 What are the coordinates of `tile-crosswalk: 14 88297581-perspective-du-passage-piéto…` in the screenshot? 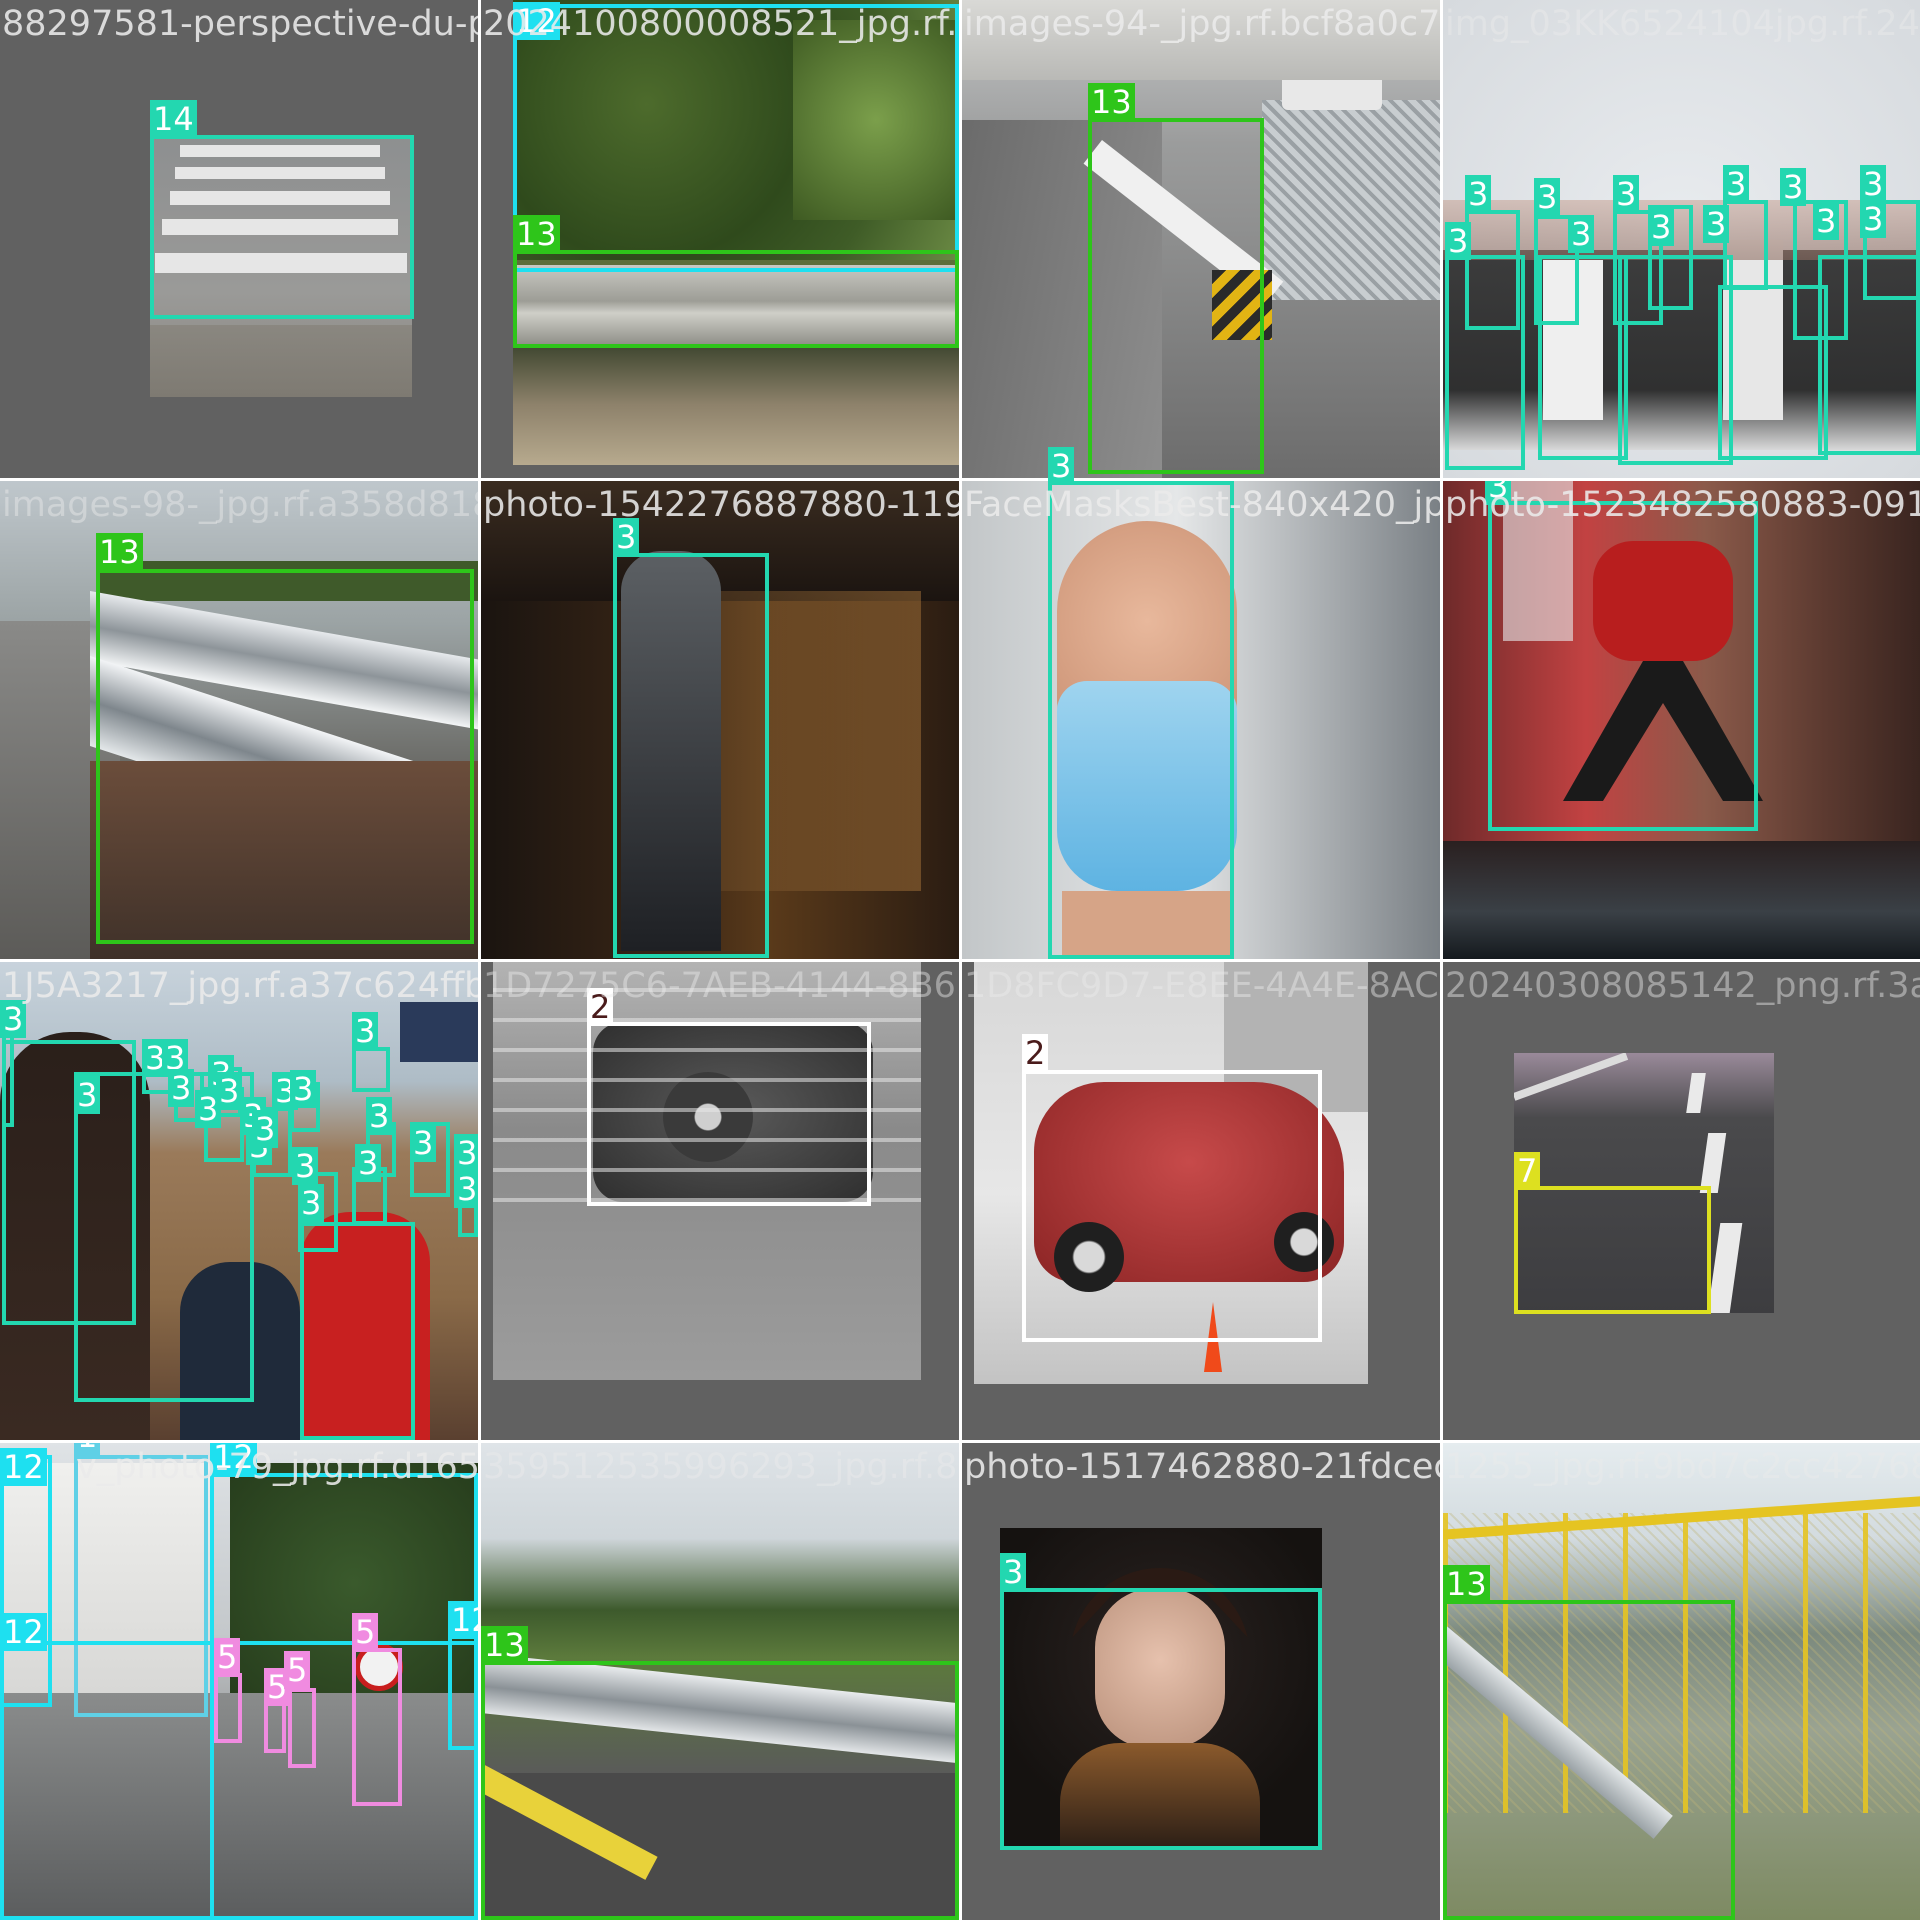 It's located at (239, 239).